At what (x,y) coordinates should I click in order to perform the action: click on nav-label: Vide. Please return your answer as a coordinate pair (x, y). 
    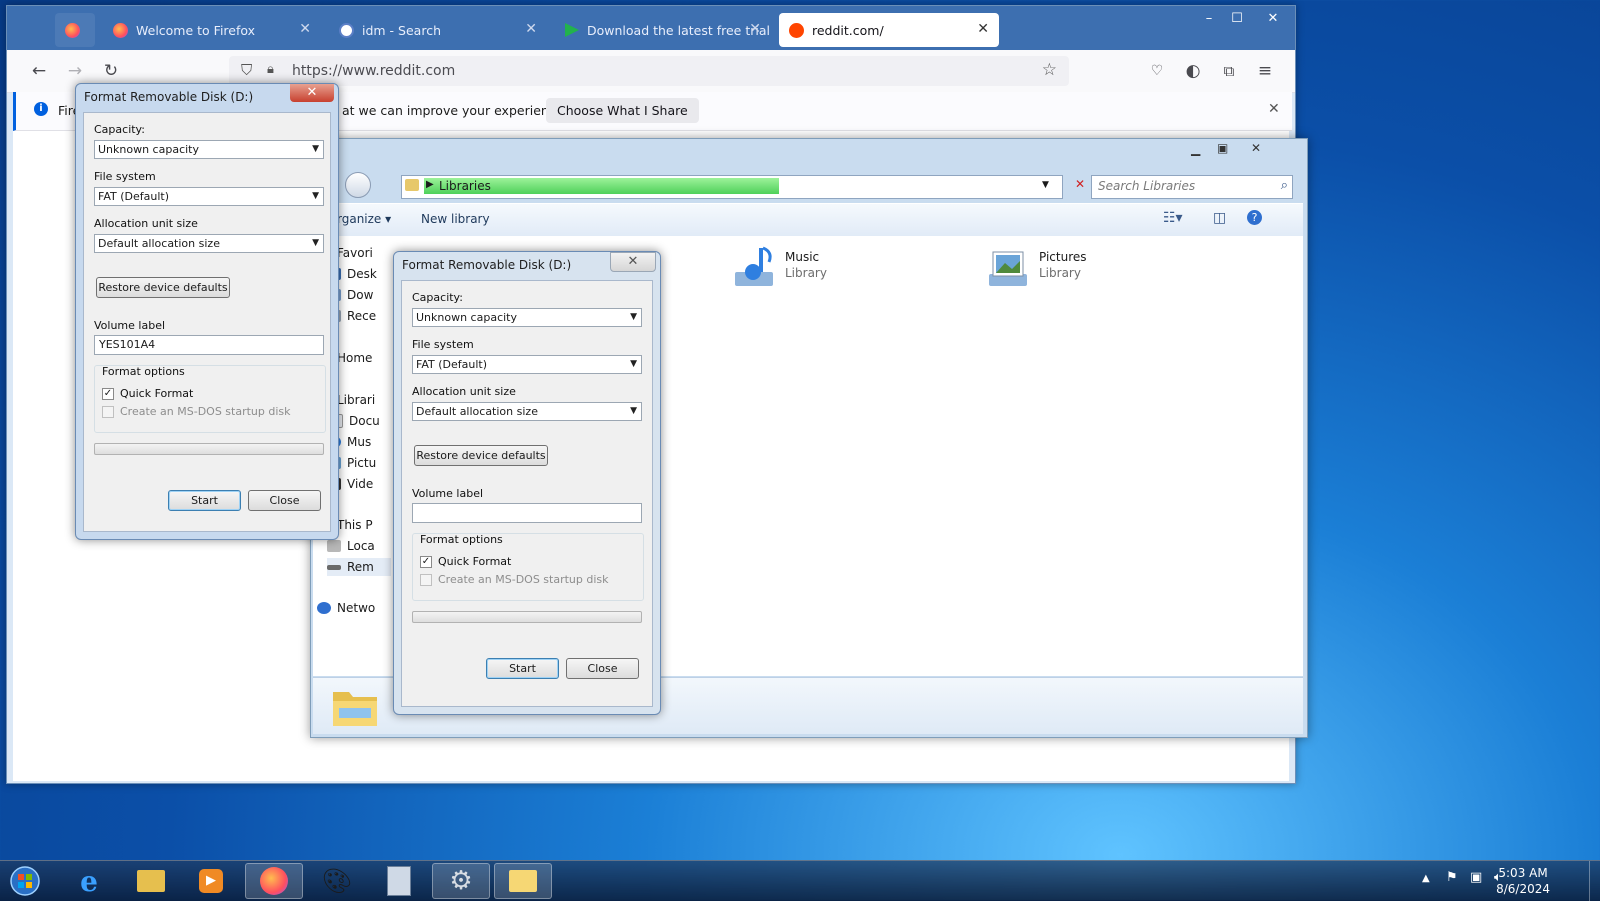
    Looking at the image, I should click on (360, 484).